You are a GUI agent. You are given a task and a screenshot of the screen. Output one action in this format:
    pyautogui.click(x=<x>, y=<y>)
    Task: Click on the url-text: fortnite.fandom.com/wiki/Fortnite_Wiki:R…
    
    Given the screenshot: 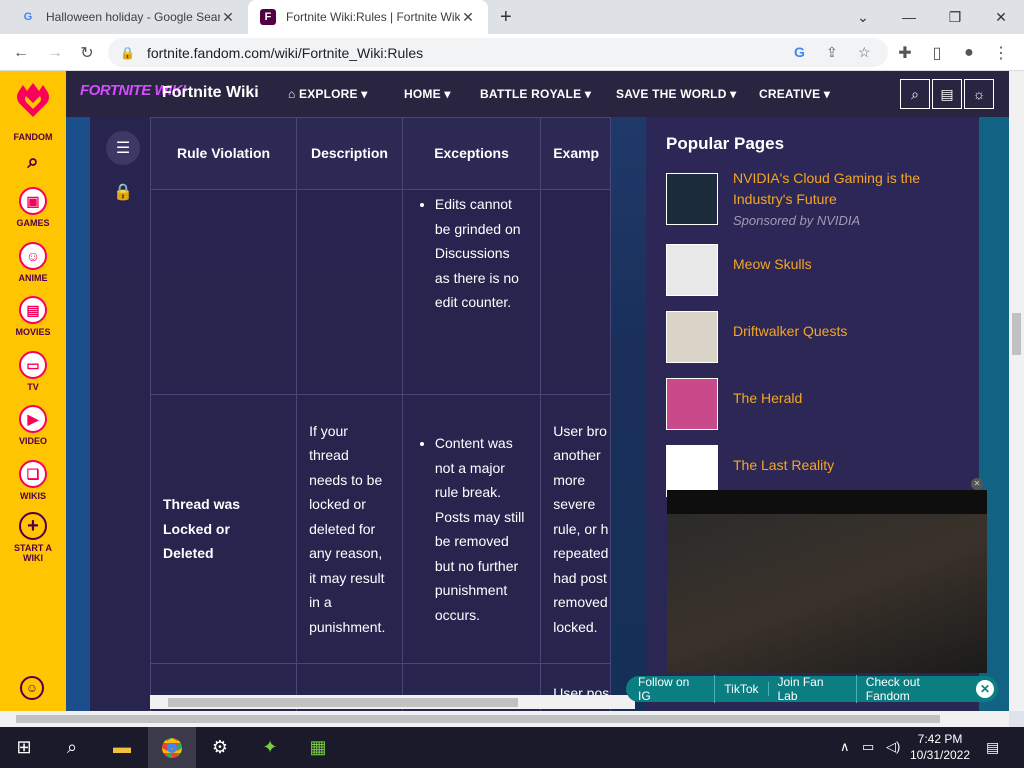 What is the action you would take?
    pyautogui.click(x=285, y=52)
    